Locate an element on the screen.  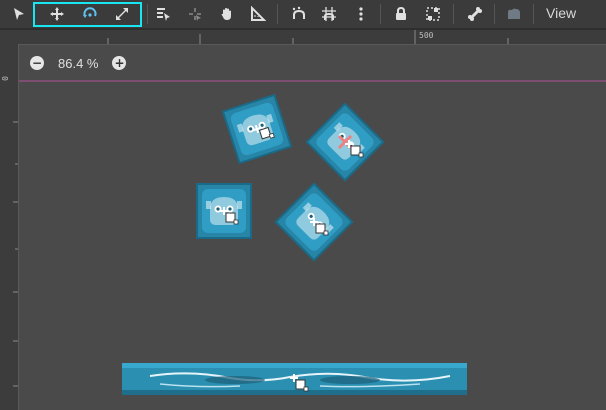
grid-snap-icon is located at coordinates (329, 14).